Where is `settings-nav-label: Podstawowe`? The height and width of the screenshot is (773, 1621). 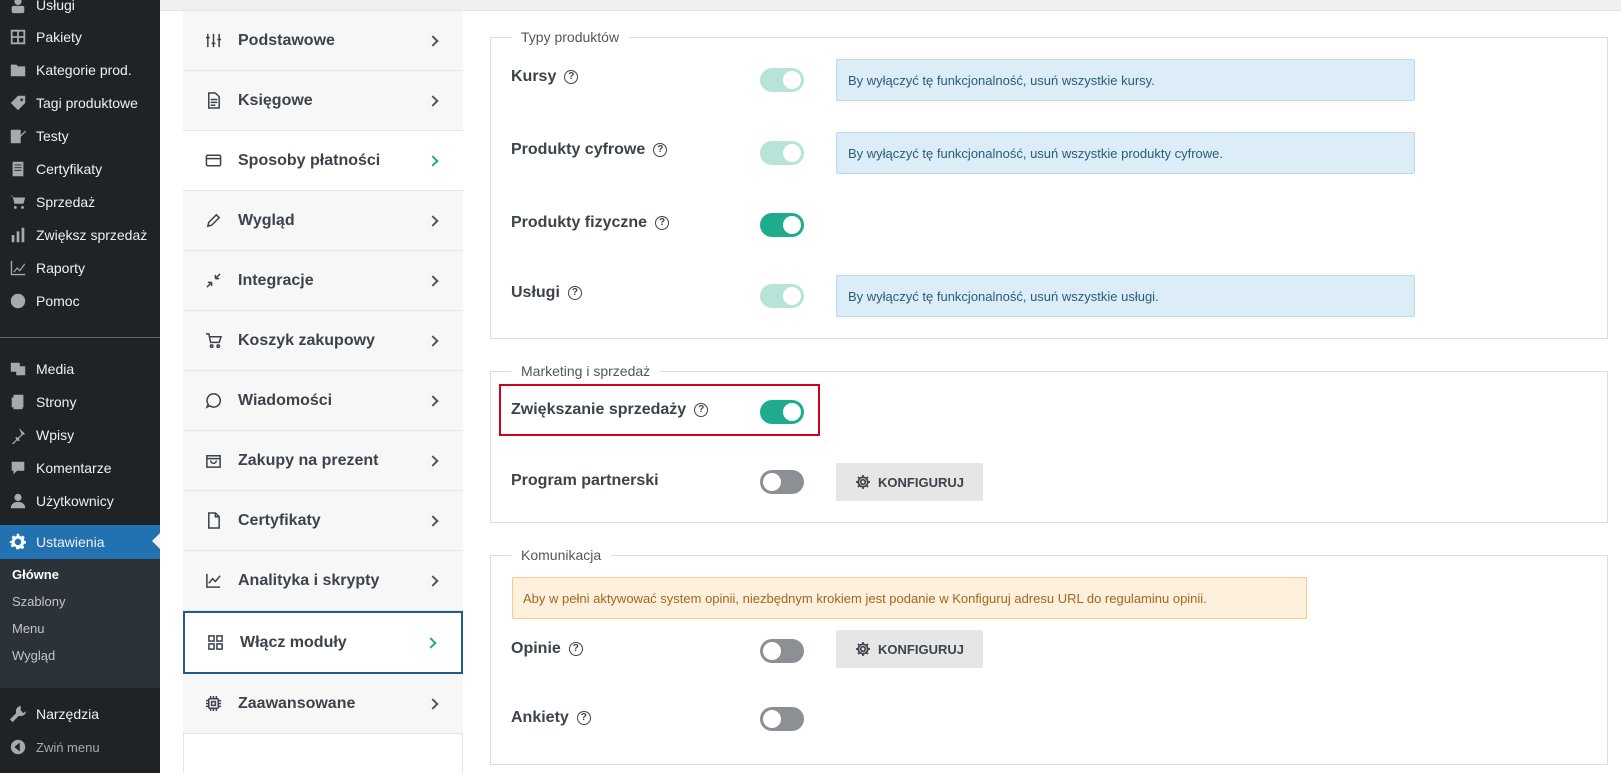 settings-nav-label: Podstawowe is located at coordinates (286, 40).